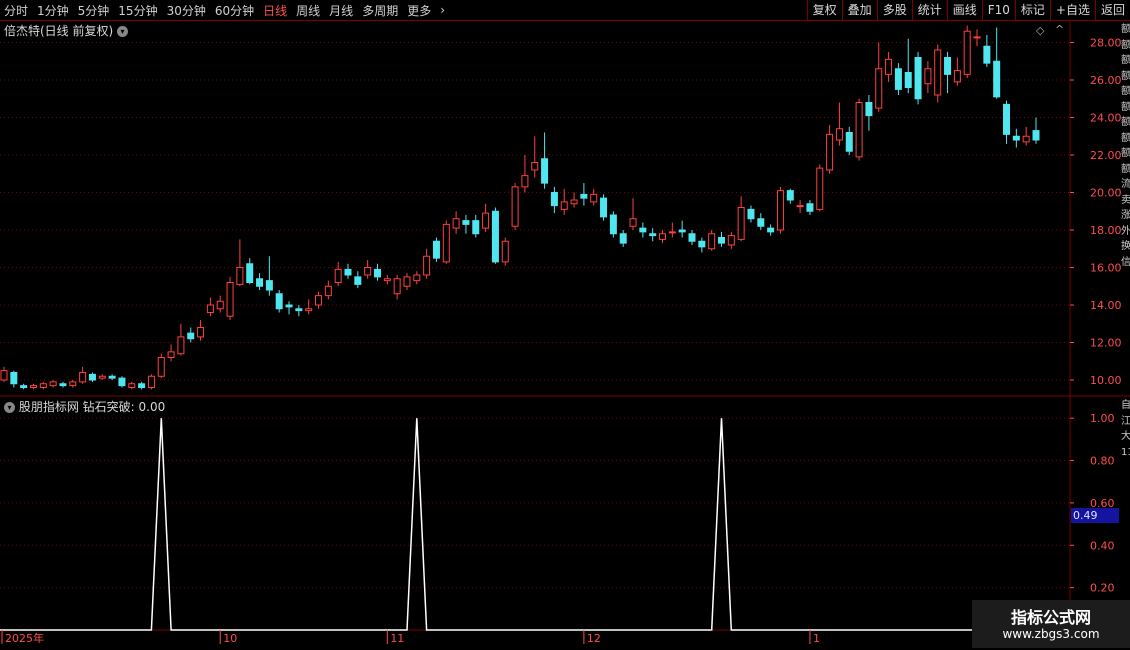 Image resolution: width=1130 pixels, height=650 pixels. I want to click on price-tick-label: 26.00, so click(1106, 80).